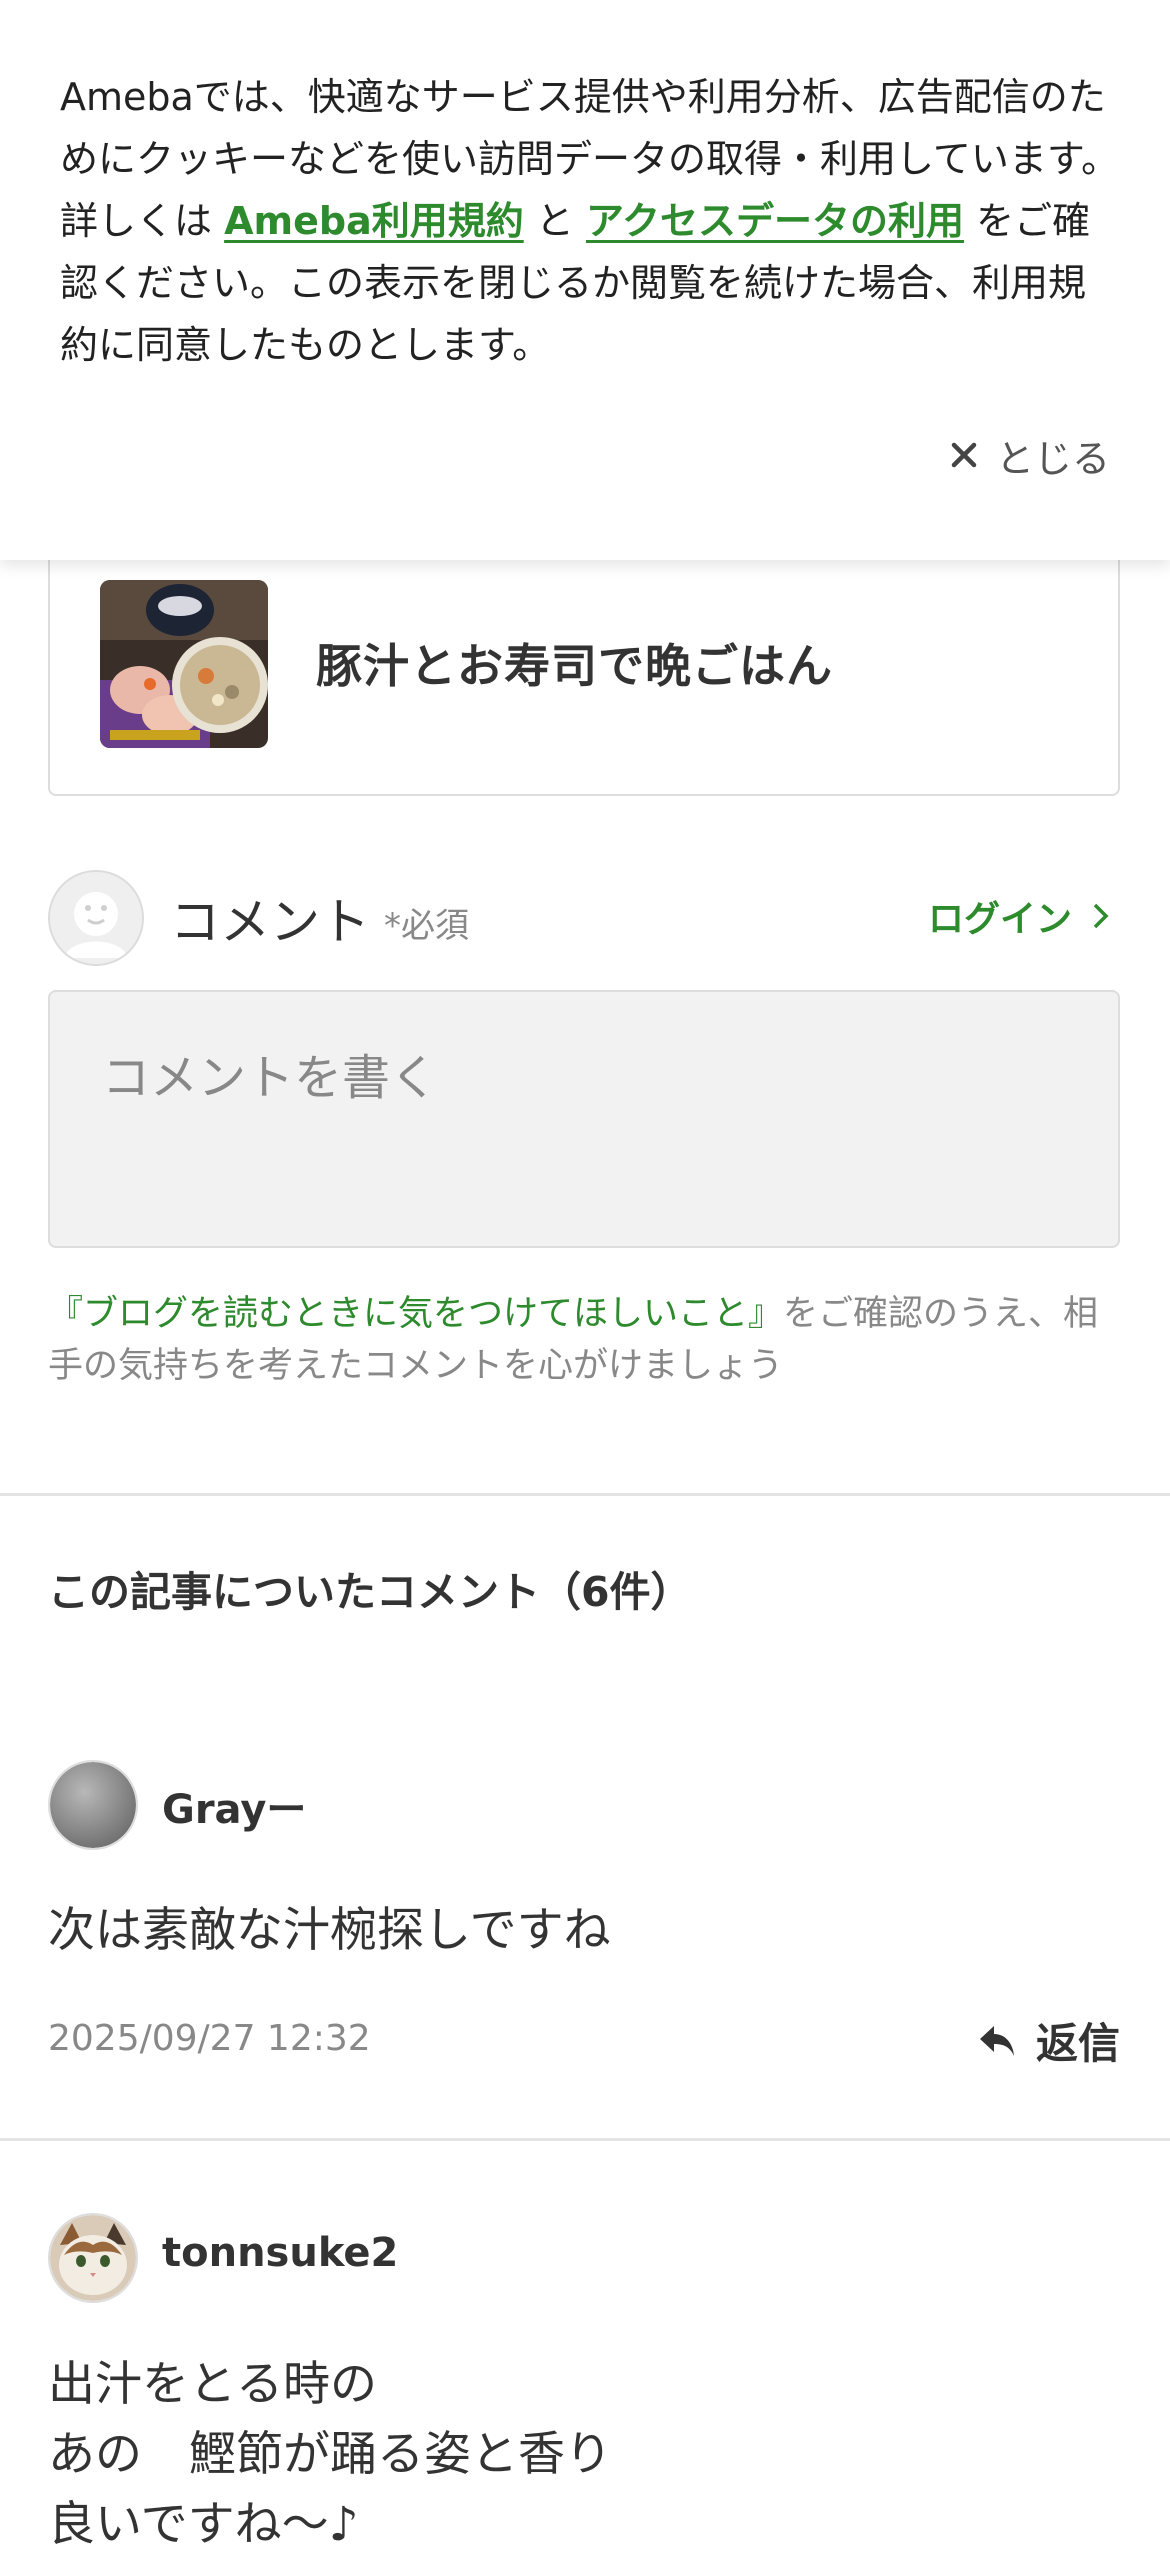 This screenshot has height=2560, width=1170. What do you see at coordinates (1077, 2043) in the screenshot?
I see `reply-label: 返信` at bounding box center [1077, 2043].